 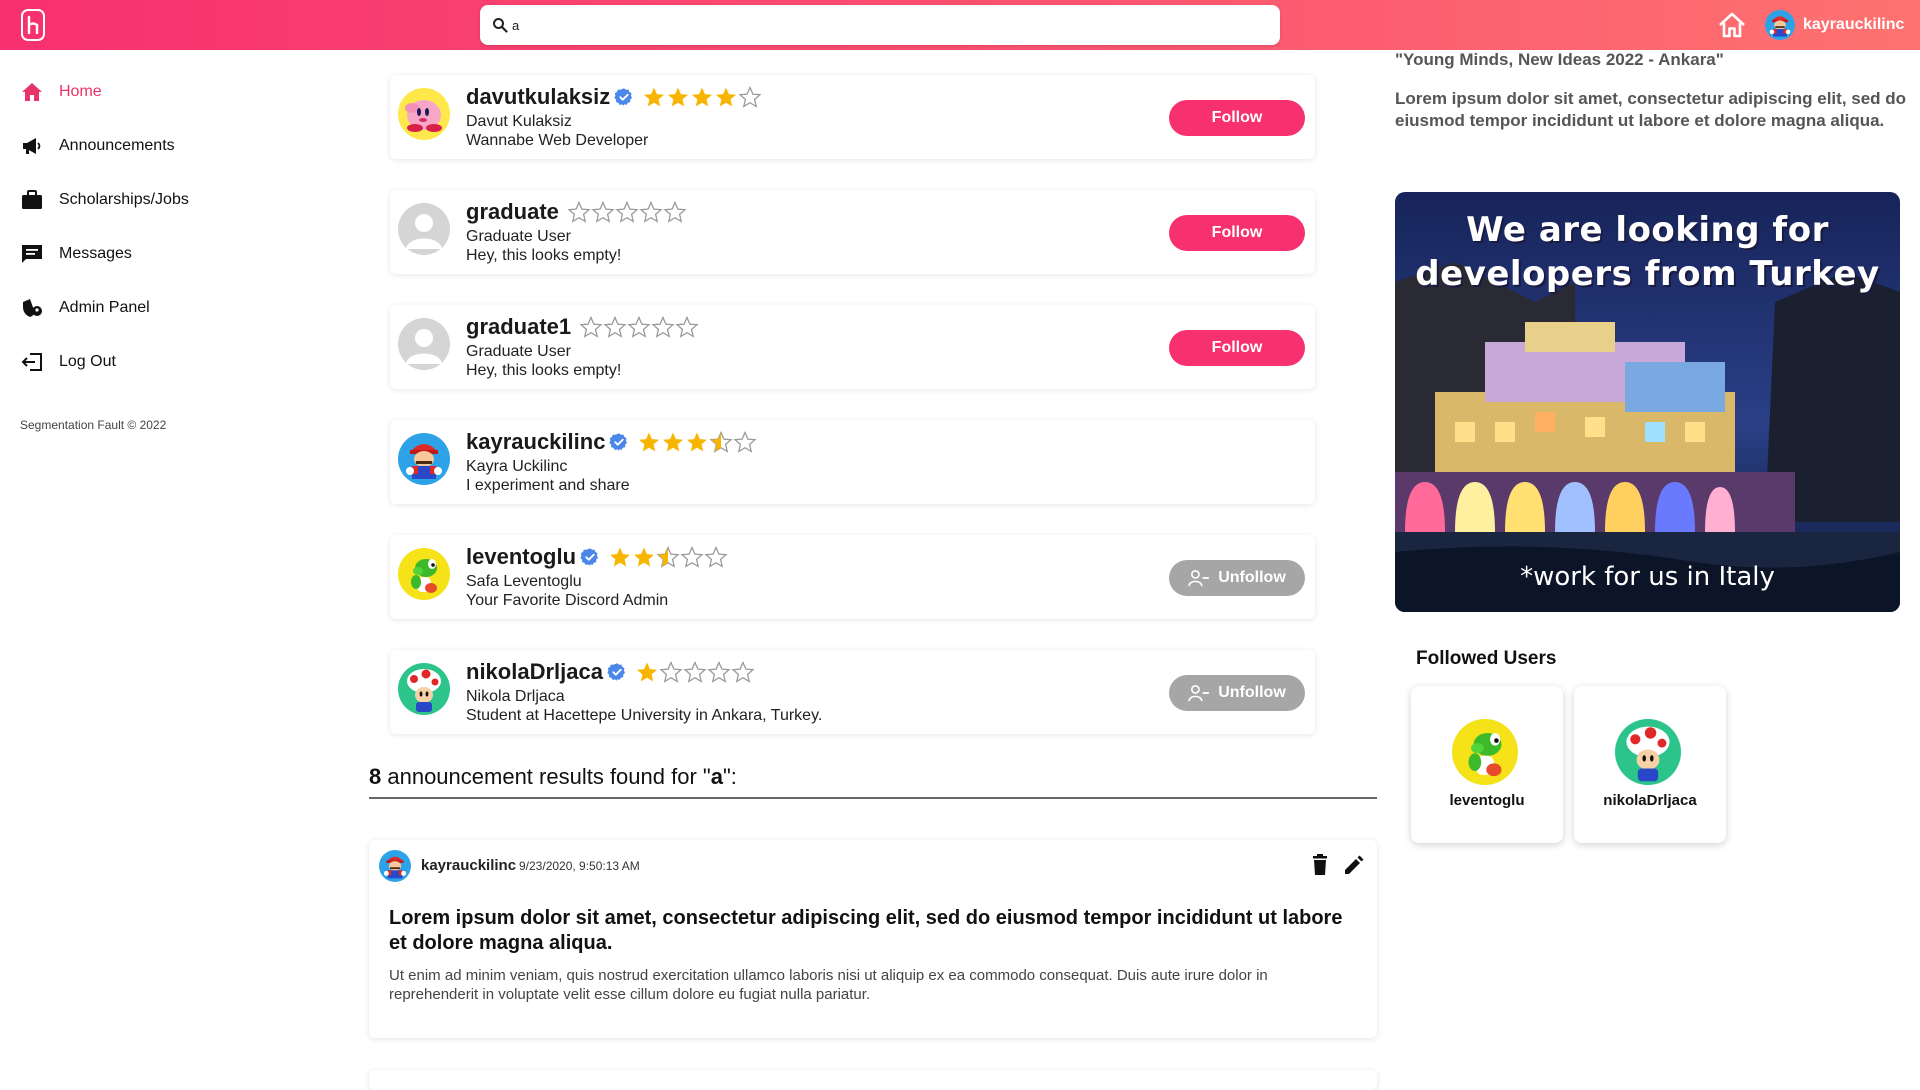 What do you see at coordinates (518, 327) in the screenshot?
I see `username: graduate1` at bounding box center [518, 327].